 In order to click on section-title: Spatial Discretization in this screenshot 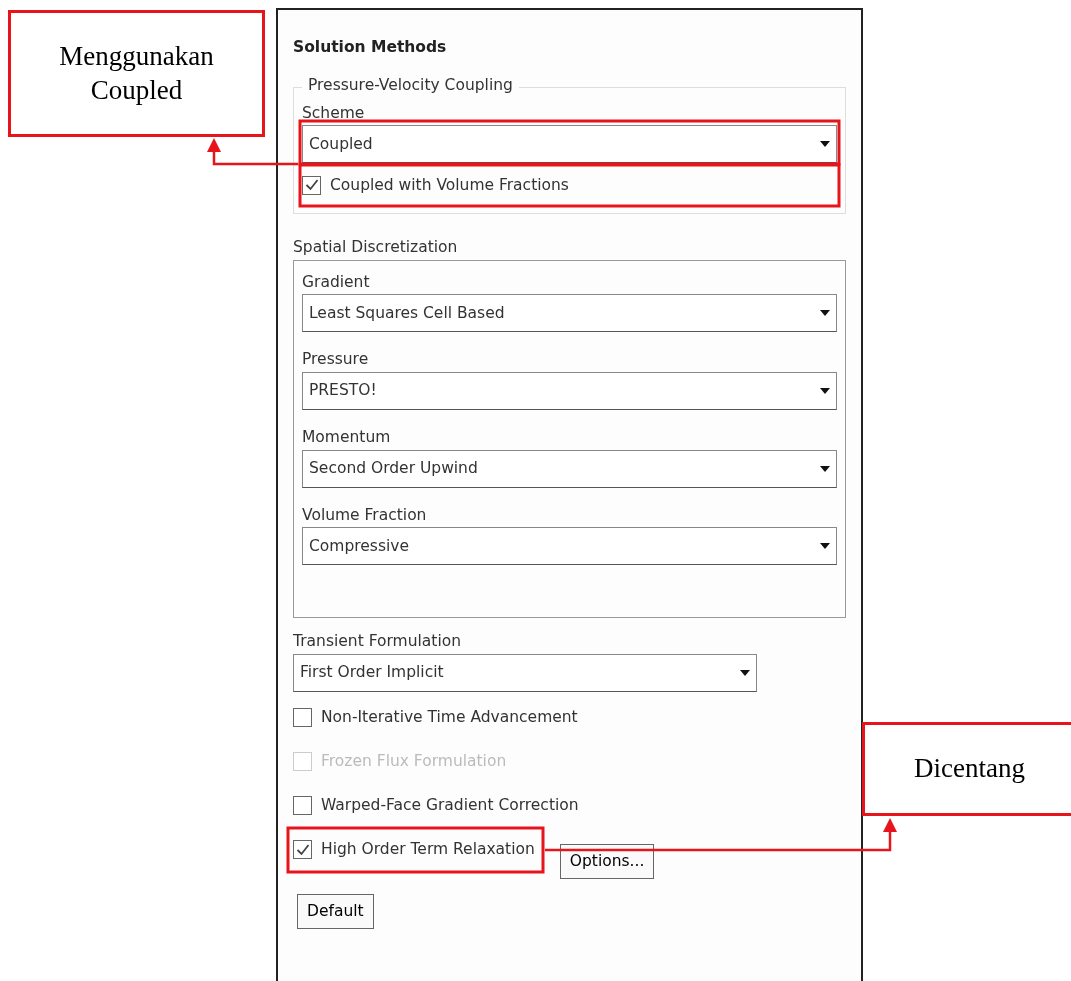, I will do `click(375, 247)`.